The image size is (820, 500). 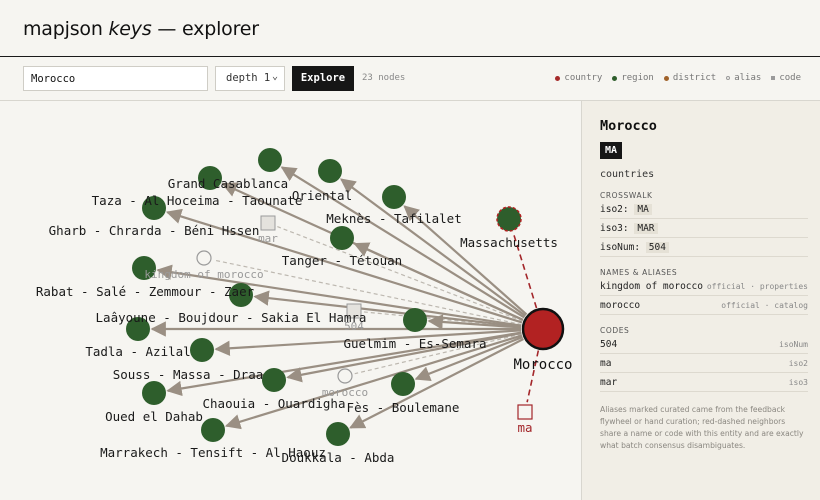 I want to click on graph-center-node, so click(x=543, y=329).